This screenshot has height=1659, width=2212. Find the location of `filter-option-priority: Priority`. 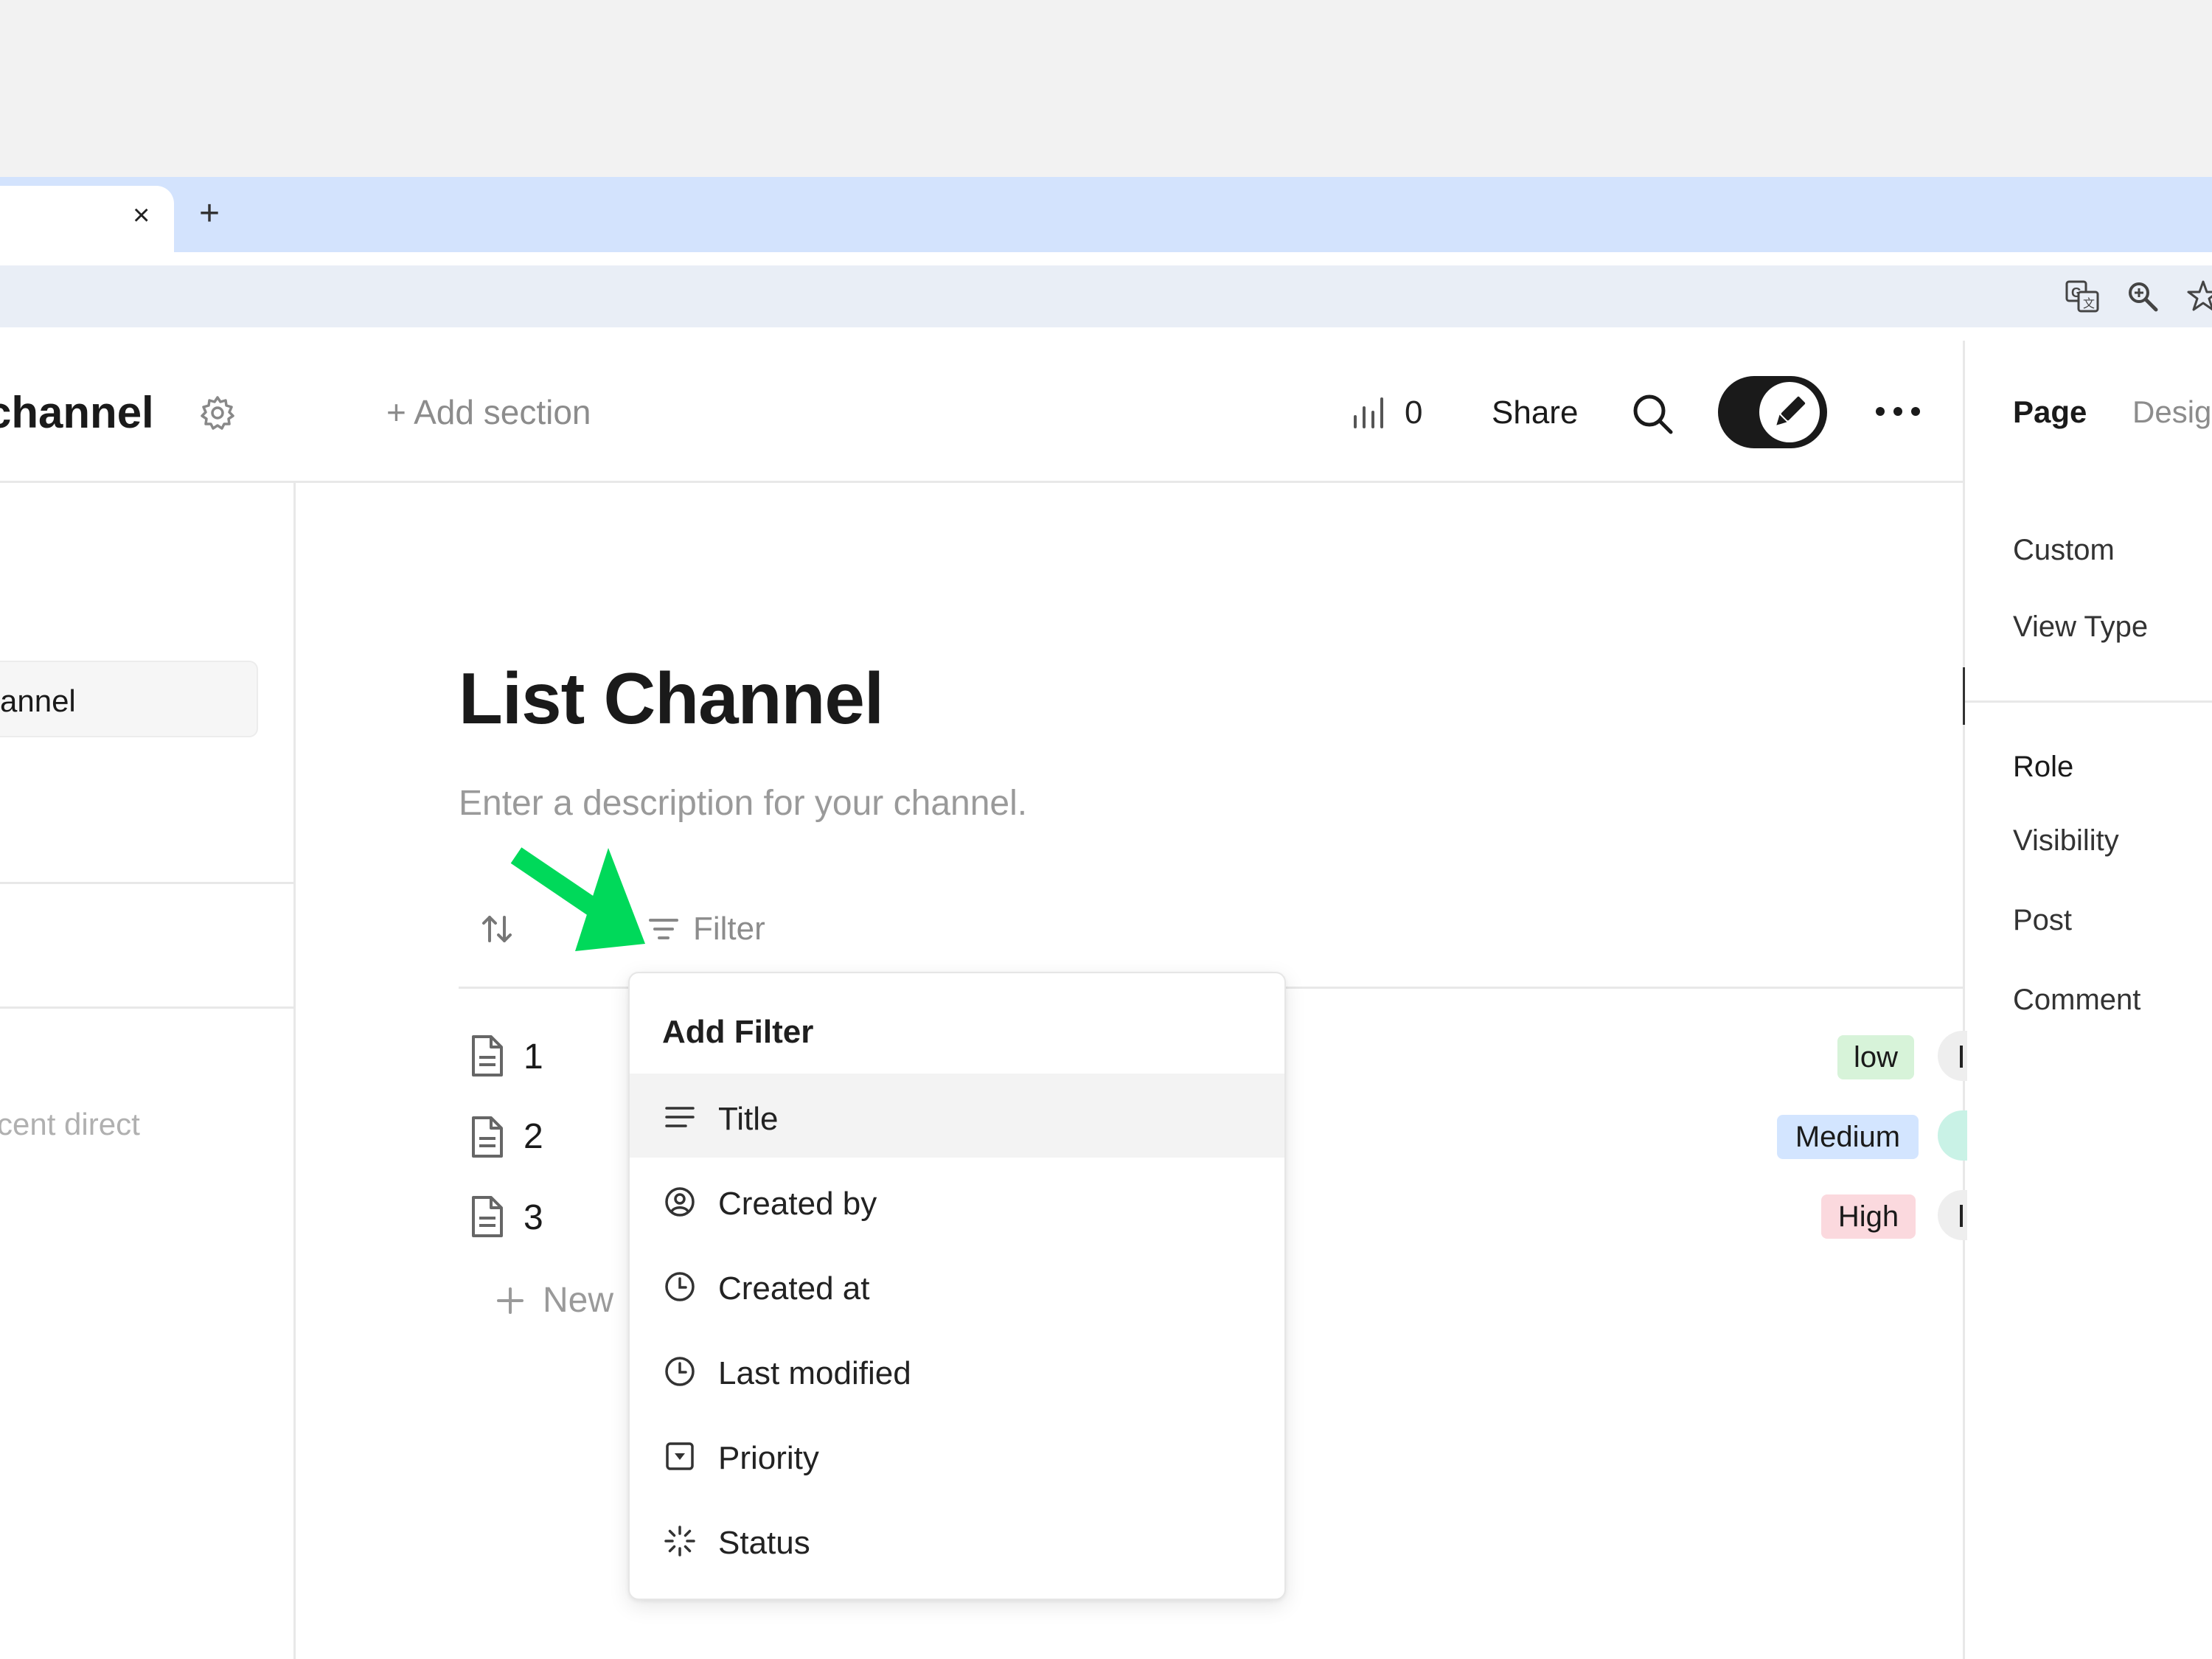

filter-option-priority: Priority is located at coordinates (957, 1455).